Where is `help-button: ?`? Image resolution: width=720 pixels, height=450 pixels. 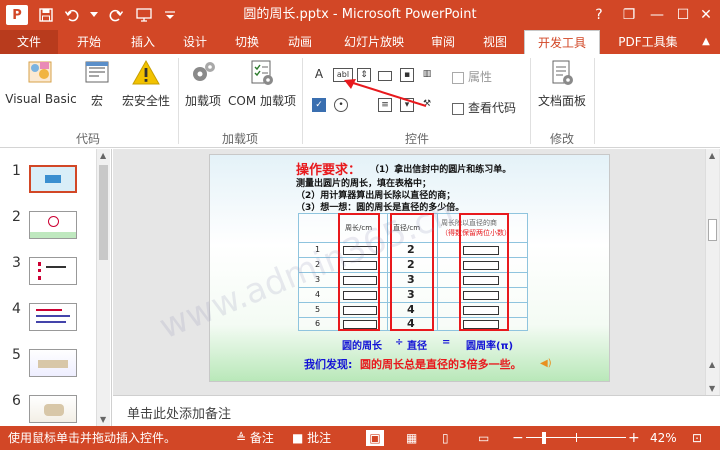
help-button: ? is located at coordinates (599, 15).